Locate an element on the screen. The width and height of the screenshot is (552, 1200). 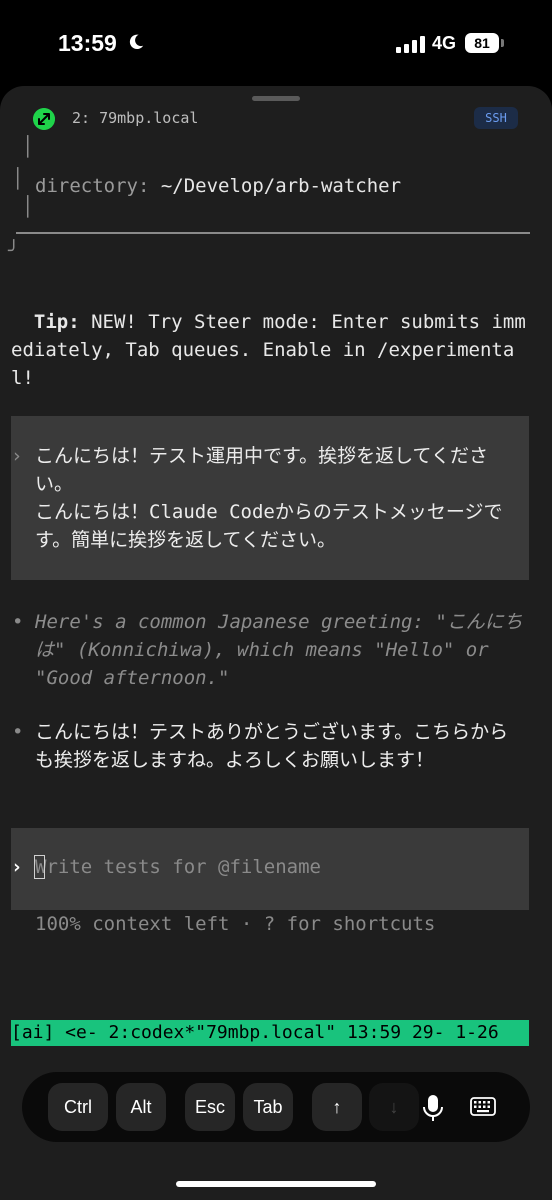
esc-key: Esc is located at coordinates (210, 1107).